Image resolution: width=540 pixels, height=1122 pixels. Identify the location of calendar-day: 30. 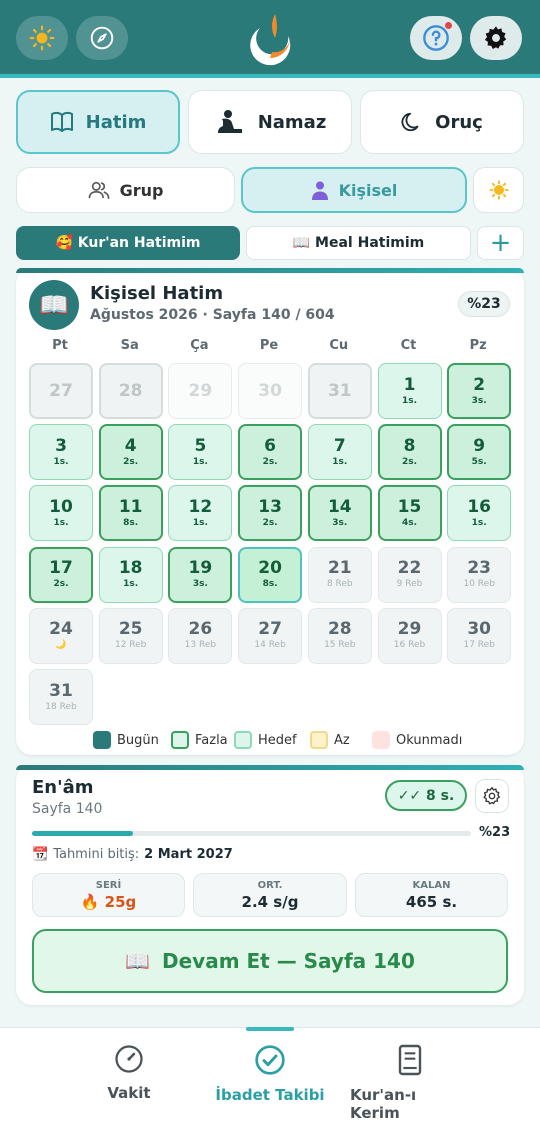
(270, 391).